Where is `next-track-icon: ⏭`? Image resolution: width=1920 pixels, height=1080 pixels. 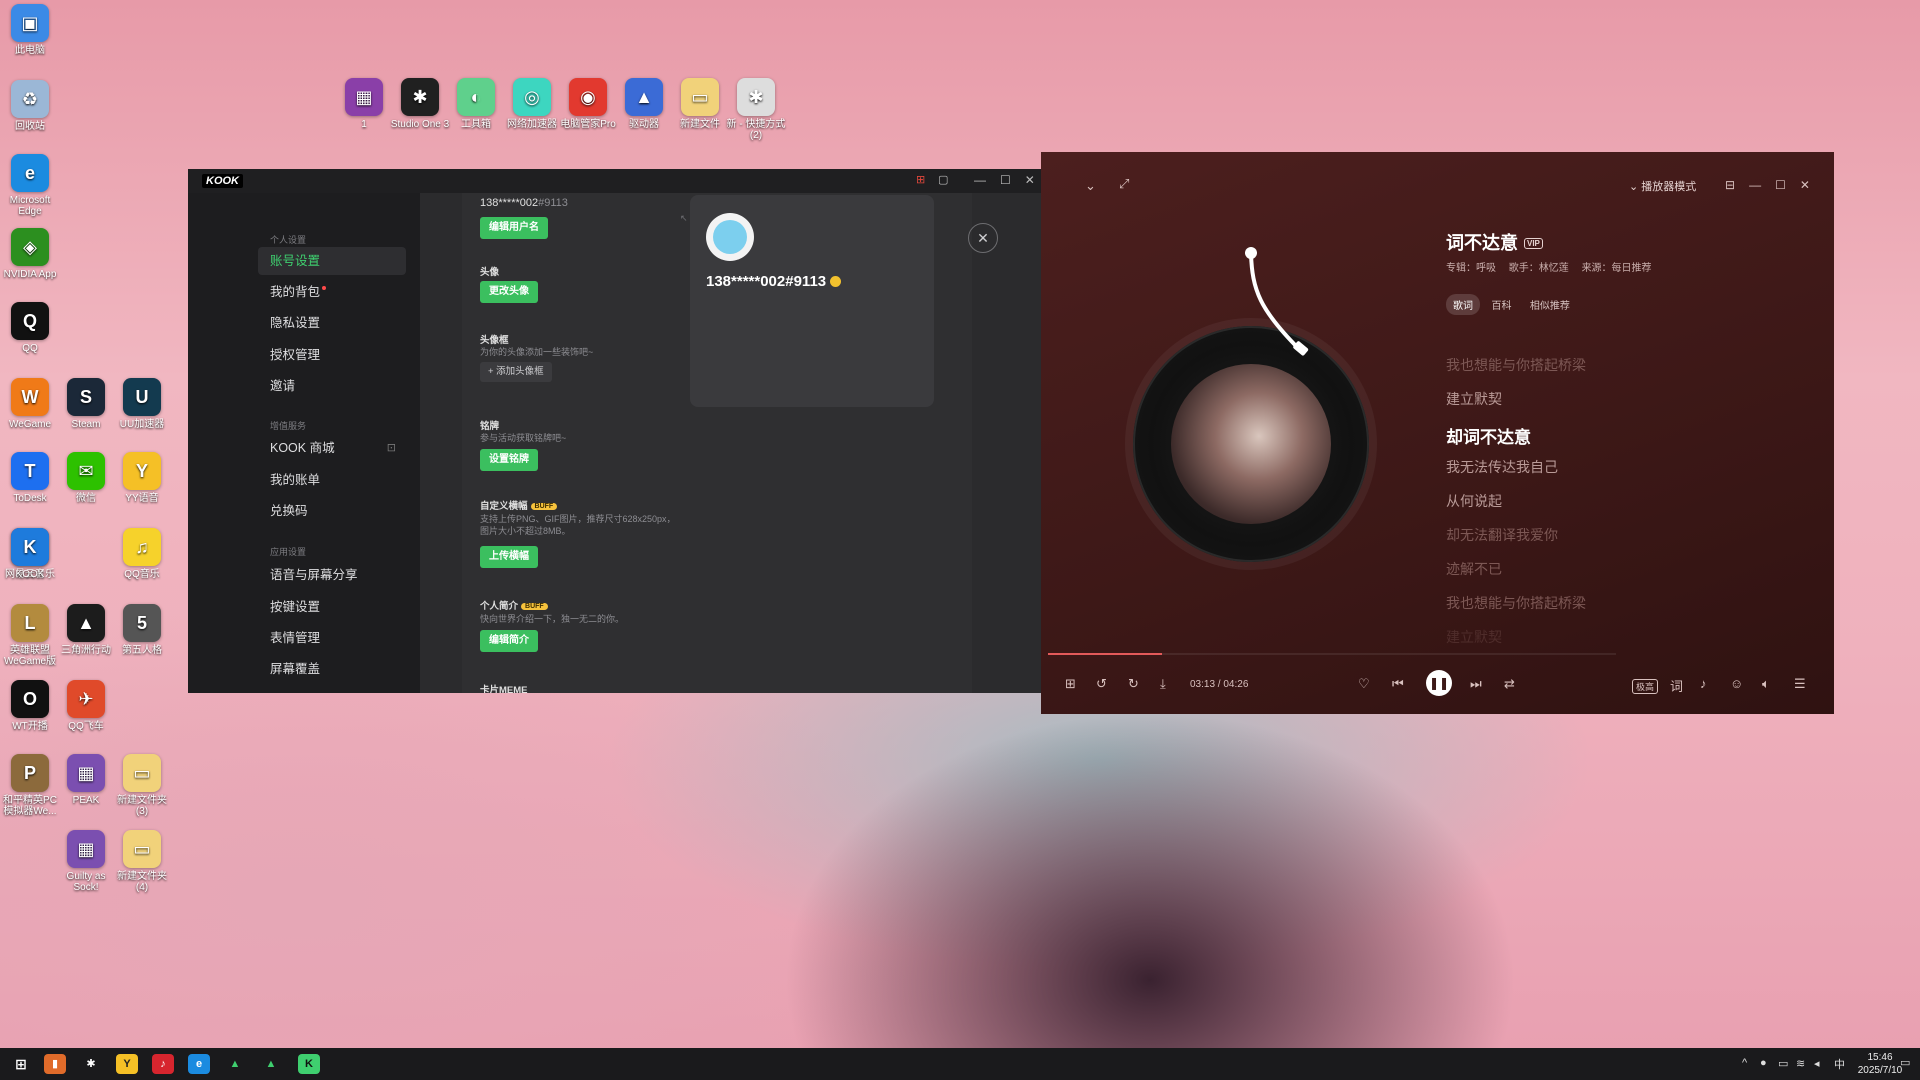 next-track-icon: ⏭ is located at coordinates (1476, 684).